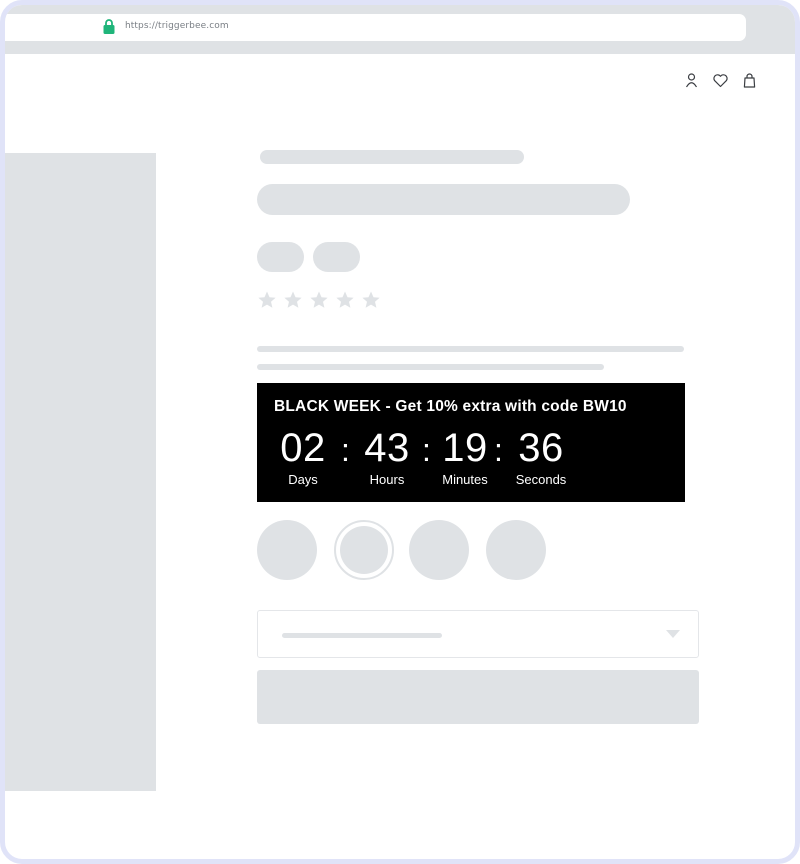 Image resolution: width=800 pixels, height=864 pixels. I want to click on countdown-minutes: 19 Minutes, so click(465, 456).